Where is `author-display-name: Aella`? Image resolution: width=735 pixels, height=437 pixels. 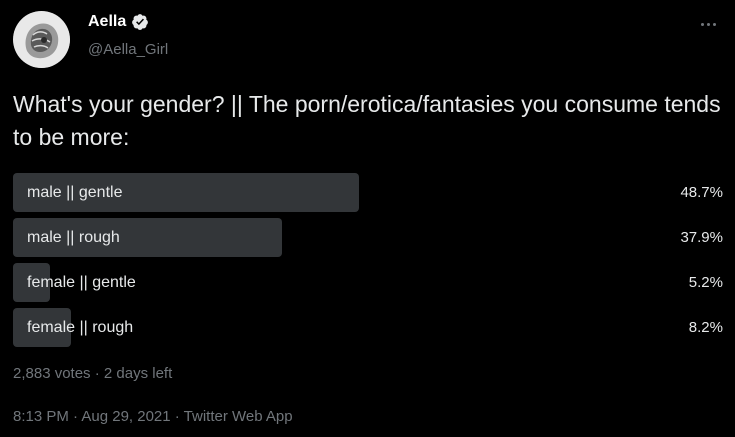
author-display-name: Aella is located at coordinates (107, 22).